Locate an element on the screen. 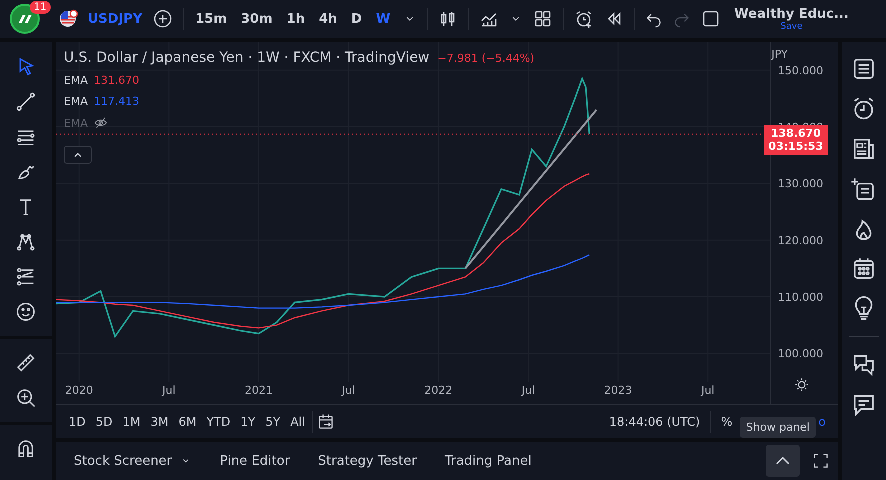 The image size is (886, 480). range-button: 5D is located at coordinates (104, 421).